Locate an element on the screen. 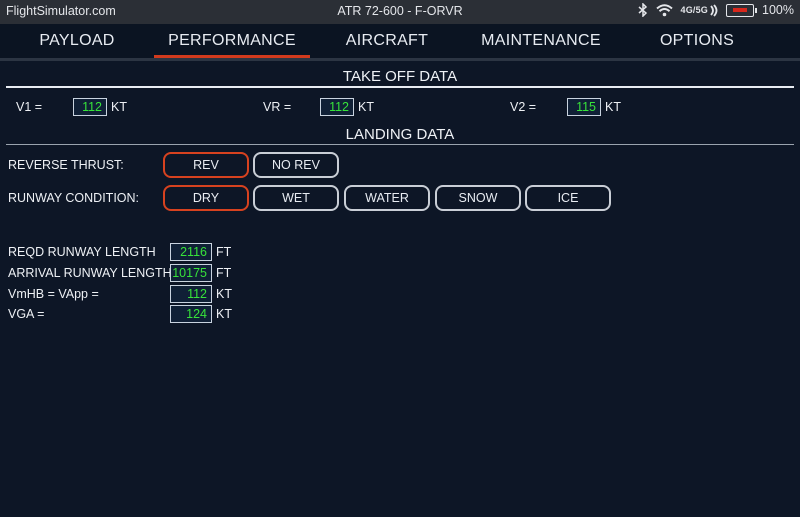 The image size is (800, 517). v2-label: V2 = is located at coordinates (523, 107).